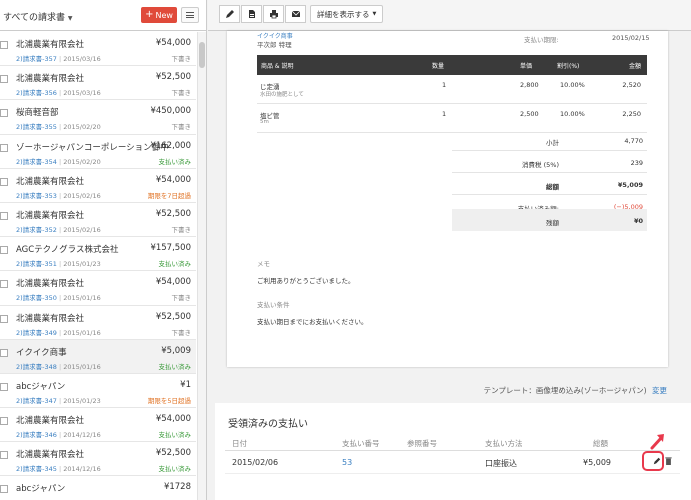  I want to click on subtotal-label: 小計, so click(552, 143).